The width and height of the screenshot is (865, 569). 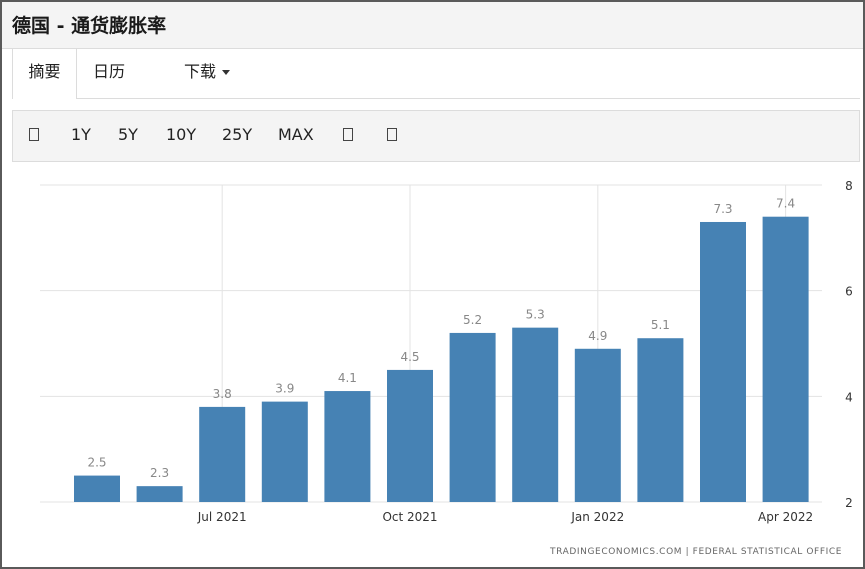 I want to click on chart-toolbar: 1Y 5Y 10Y 25Y MAX, so click(x=436, y=136).